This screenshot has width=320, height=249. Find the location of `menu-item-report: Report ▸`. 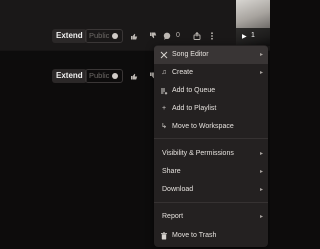

menu-item-report: Report ▸ is located at coordinates (211, 217).